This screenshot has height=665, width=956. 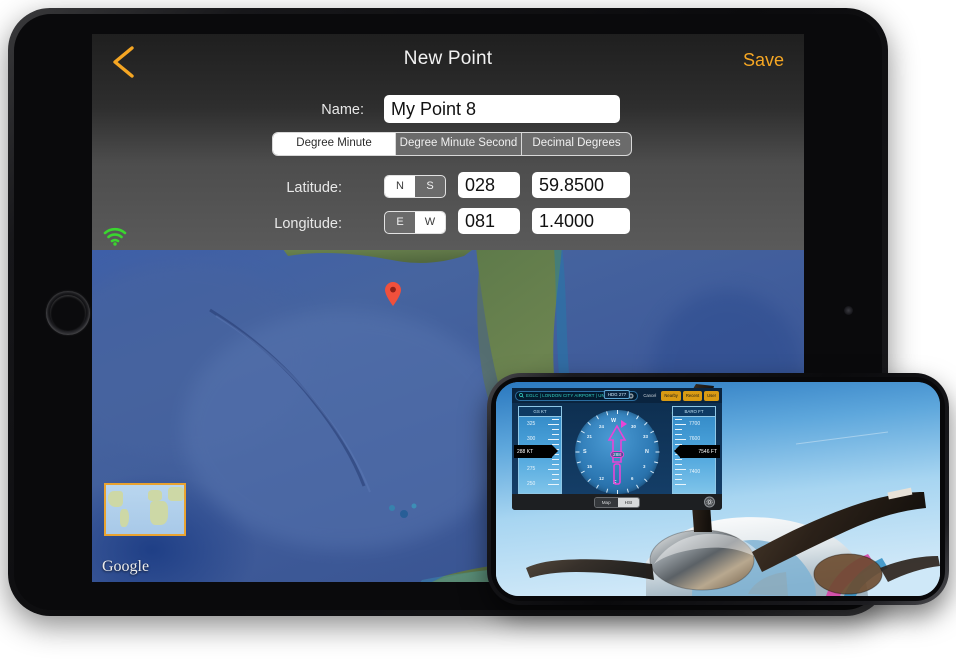 What do you see at coordinates (489, 185) in the screenshot?
I see `latitude-degrees-input: 028` at bounding box center [489, 185].